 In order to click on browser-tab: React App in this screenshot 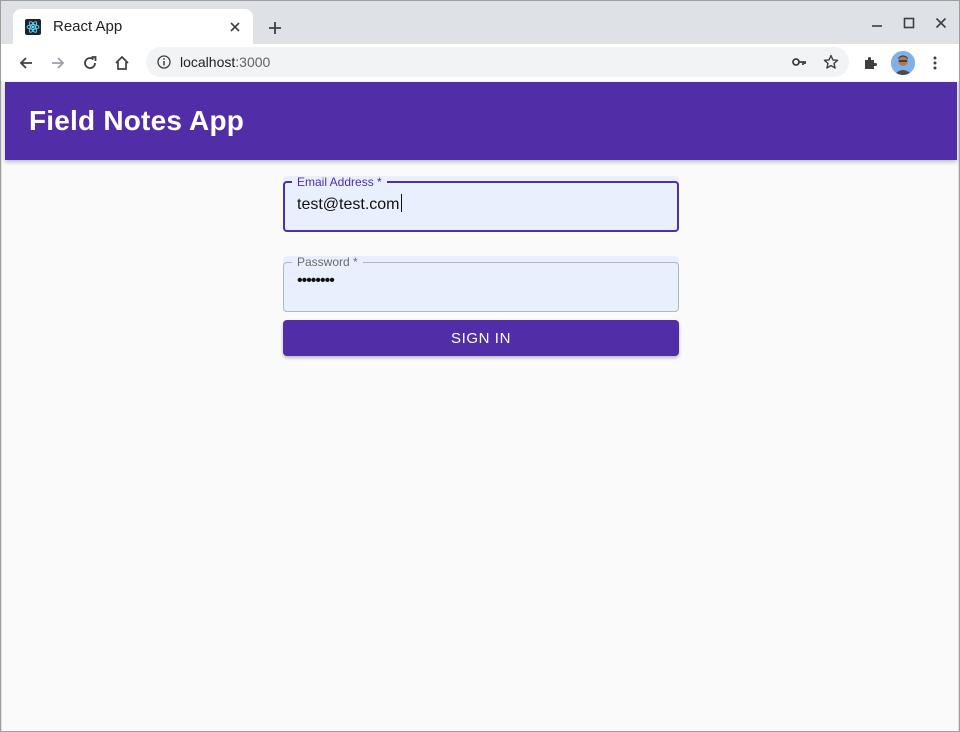, I will do `click(133, 26)`.